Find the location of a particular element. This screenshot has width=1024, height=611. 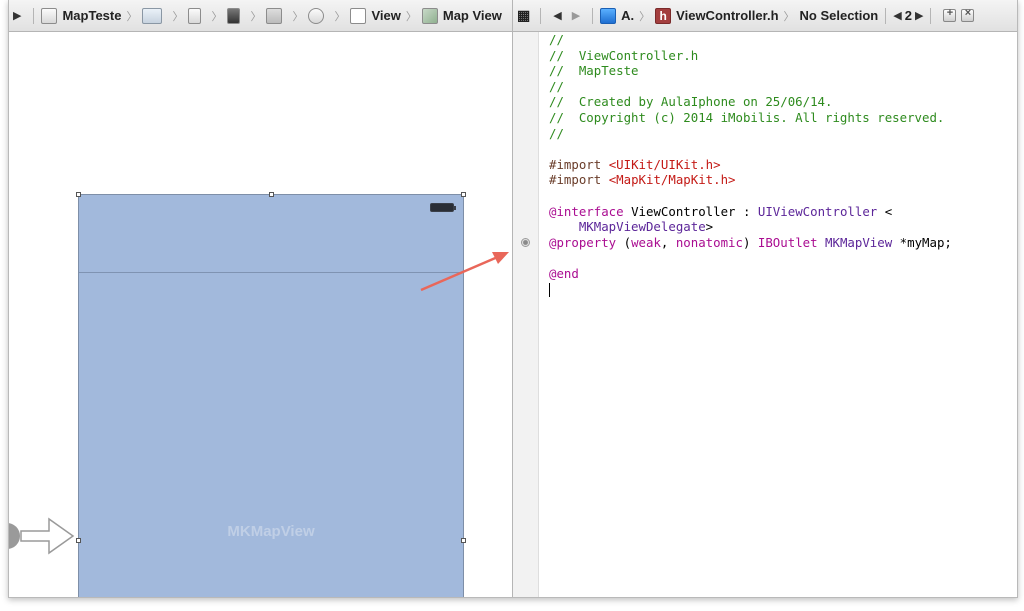

code-line: #import <UIKit/UIKit.h> is located at coordinates (783, 164).